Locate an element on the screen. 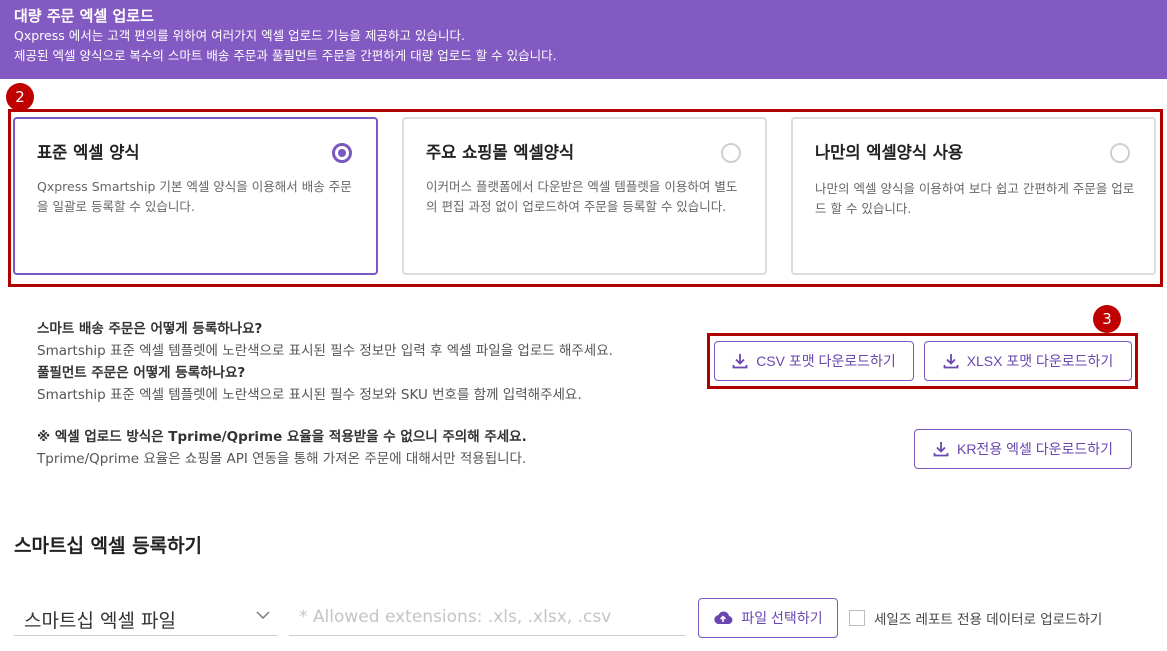 The height and width of the screenshot is (651, 1167). radio-custom is located at coordinates (1120, 153).